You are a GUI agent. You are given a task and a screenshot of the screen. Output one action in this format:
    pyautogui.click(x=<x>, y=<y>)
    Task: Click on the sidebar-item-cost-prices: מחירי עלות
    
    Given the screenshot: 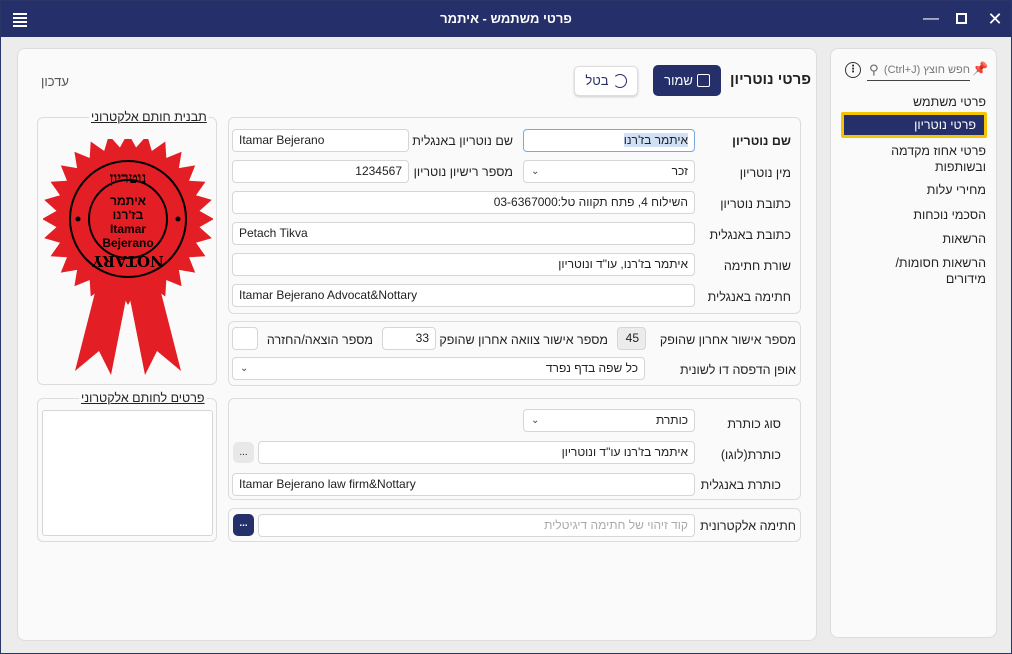 What is the action you would take?
    pyautogui.click(x=911, y=190)
    